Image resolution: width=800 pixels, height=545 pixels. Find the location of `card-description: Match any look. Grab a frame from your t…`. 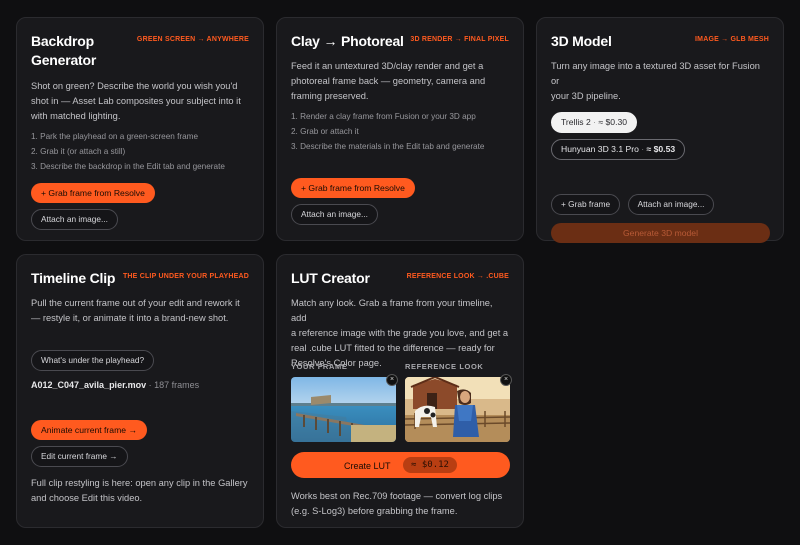

card-description: Match any look. Grab a frame from your t… is located at coordinates (400, 333).